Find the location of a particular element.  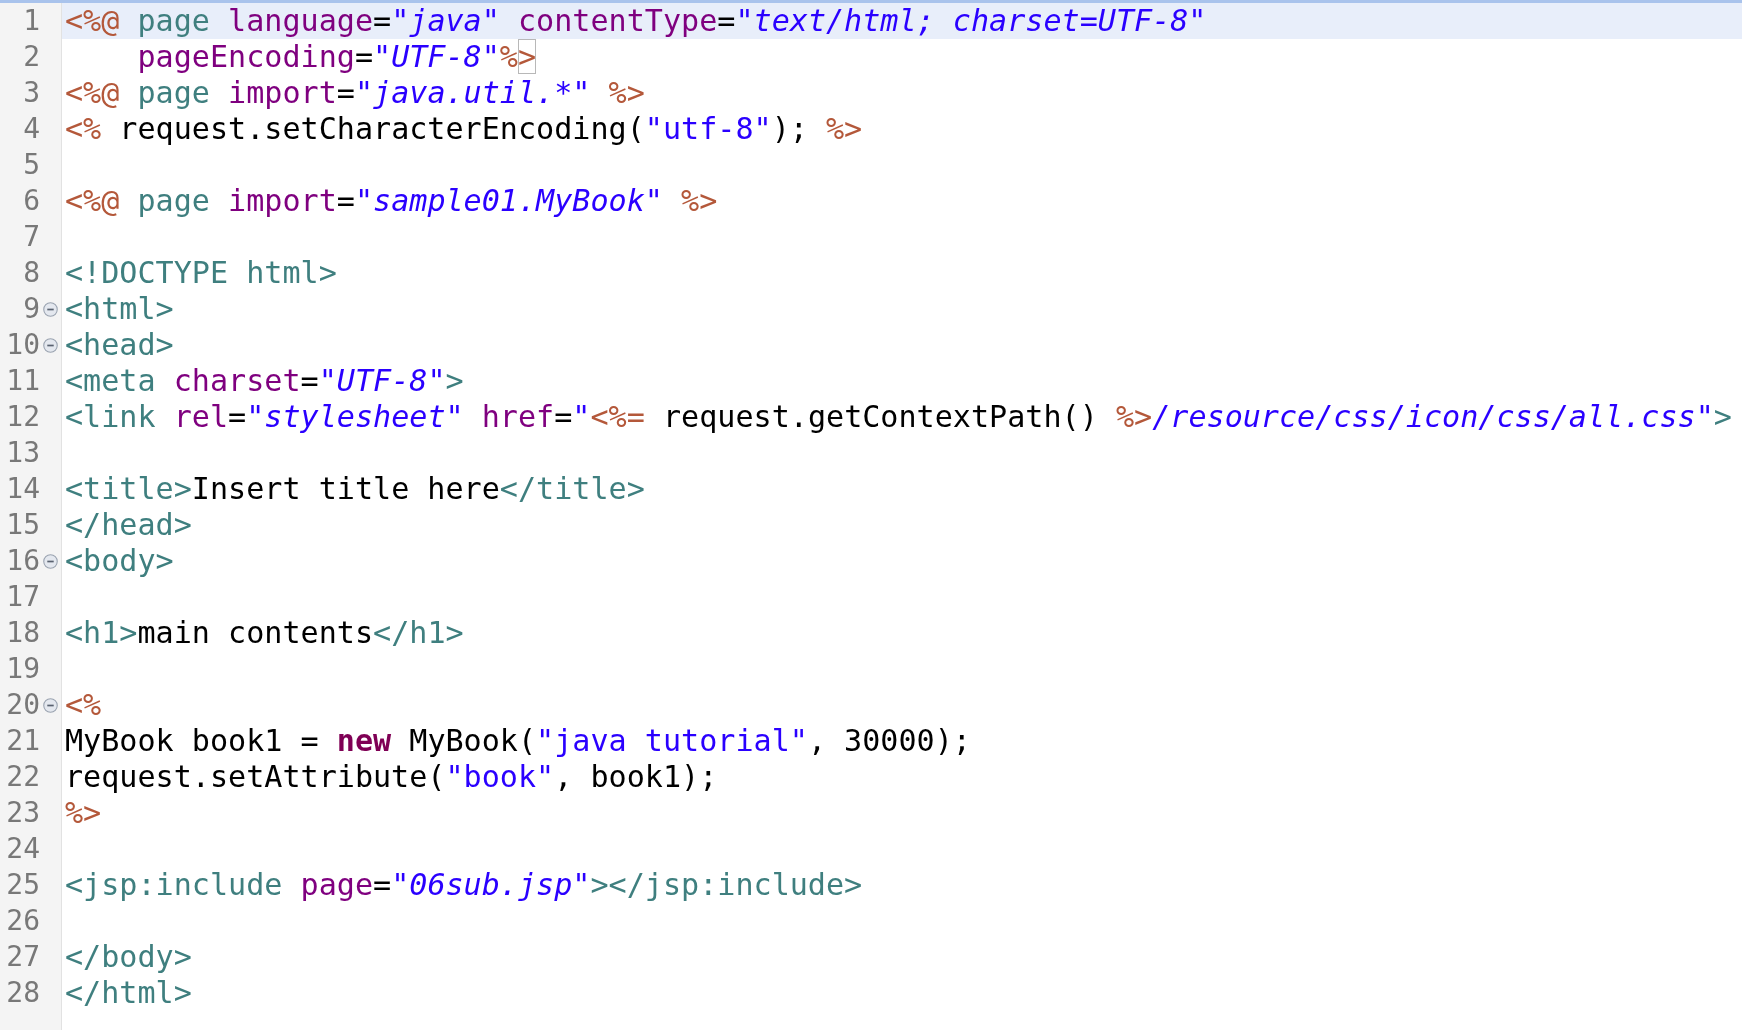

line-number: 18 is located at coordinates (22, 633).